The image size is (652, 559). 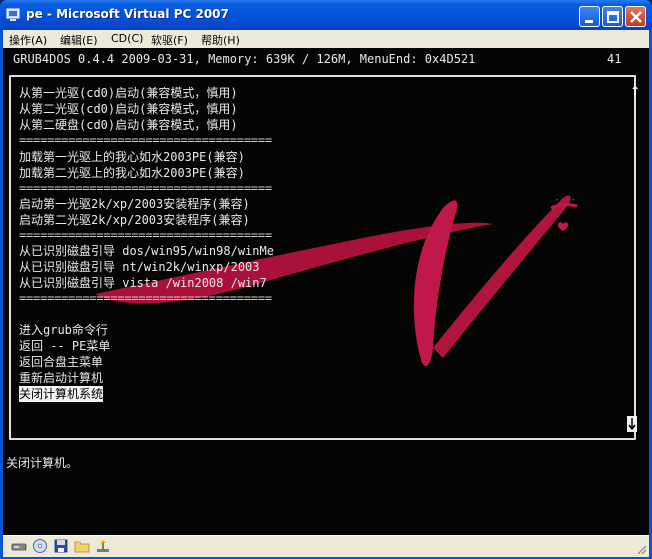 I want to click on menu-entry: 返回合盘主菜单, so click(x=61, y=362).